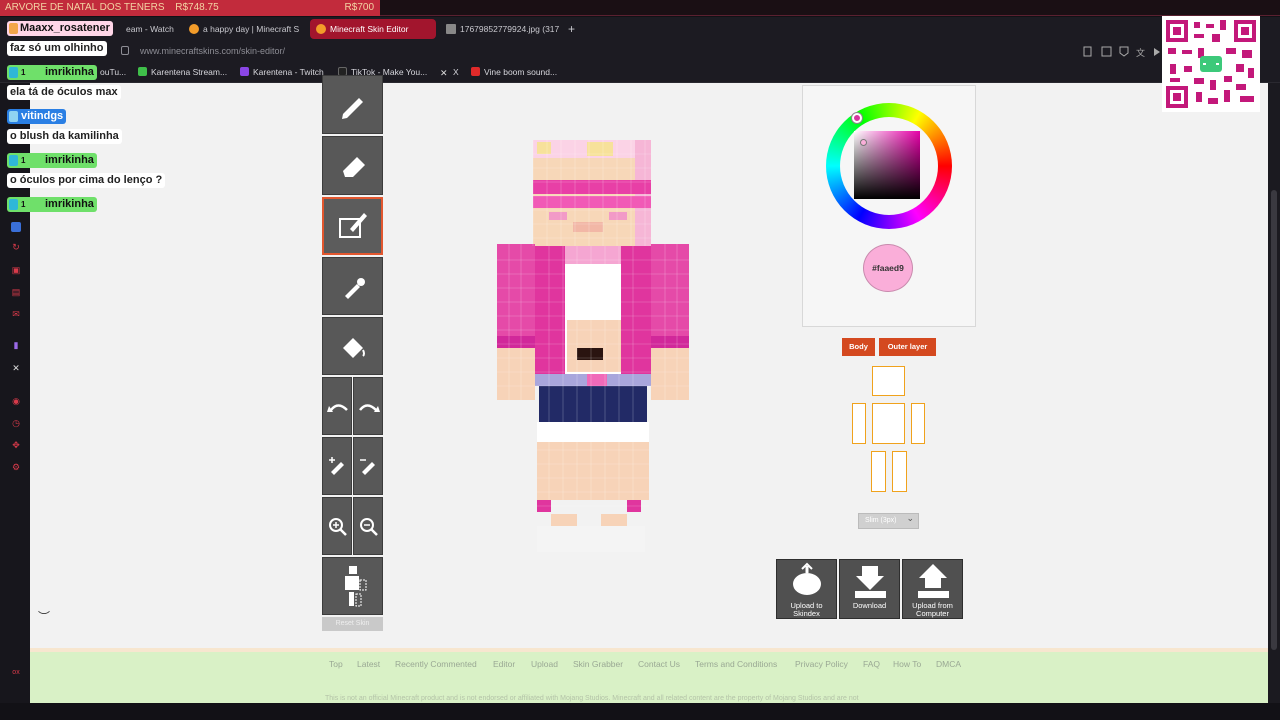 This screenshot has width=1280, height=720. I want to click on chevron-down-icon: ︶, so click(44, 616).